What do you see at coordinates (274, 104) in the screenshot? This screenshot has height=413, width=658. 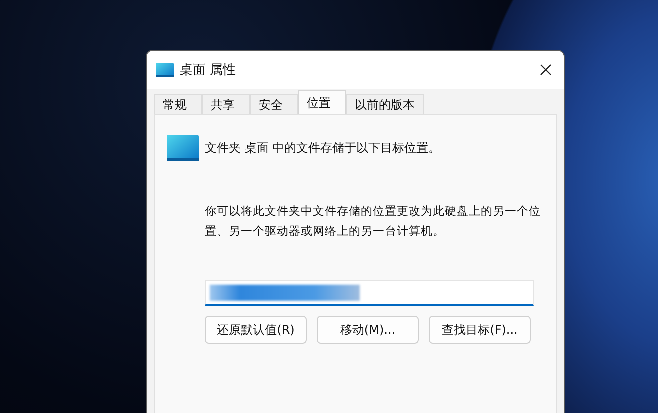 I see `tab: 安全` at bounding box center [274, 104].